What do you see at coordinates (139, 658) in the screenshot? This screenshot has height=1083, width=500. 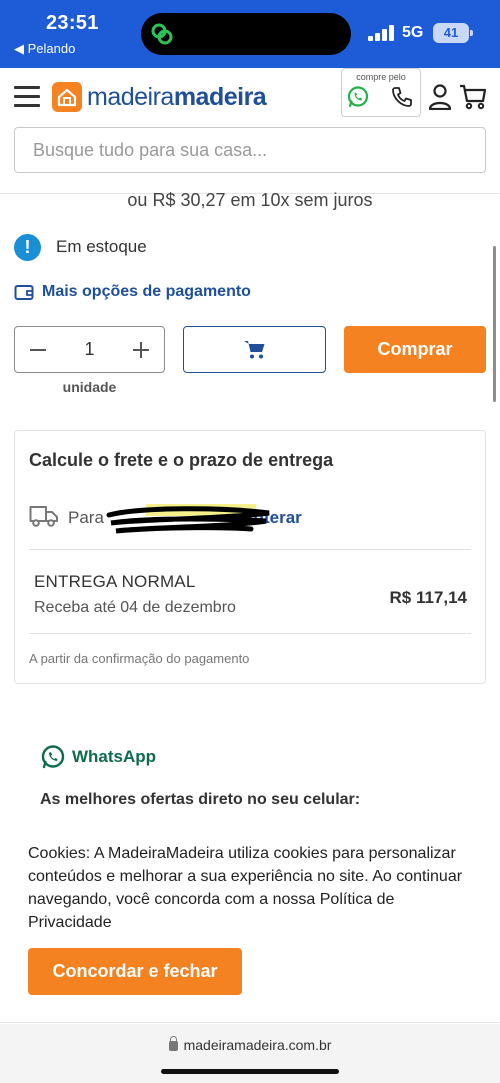 I see `shipping-note: A partir da confirmação do pagamento` at bounding box center [139, 658].